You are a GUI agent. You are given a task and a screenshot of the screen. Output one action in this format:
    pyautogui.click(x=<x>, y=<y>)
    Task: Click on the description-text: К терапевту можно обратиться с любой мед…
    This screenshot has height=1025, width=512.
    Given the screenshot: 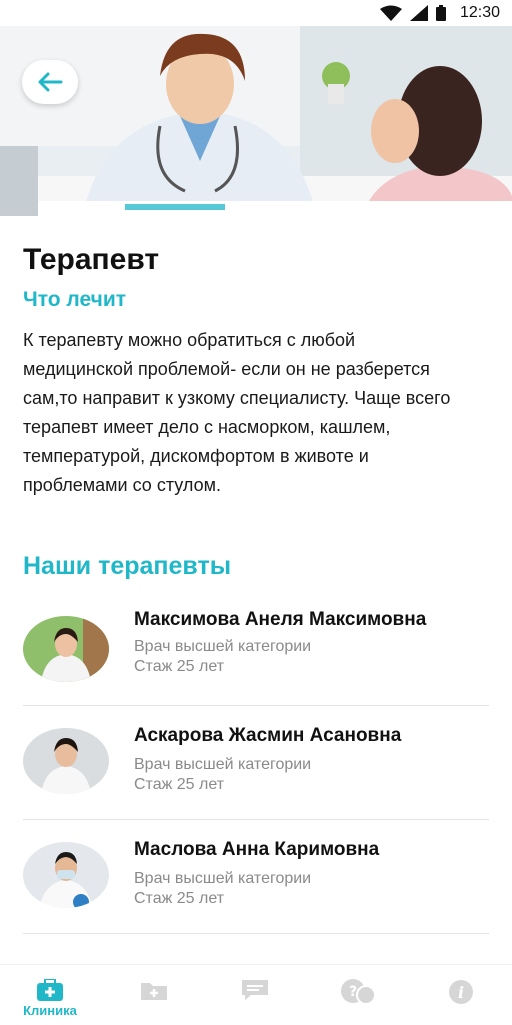 What is the action you would take?
    pyautogui.click(x=237, y=412)
    